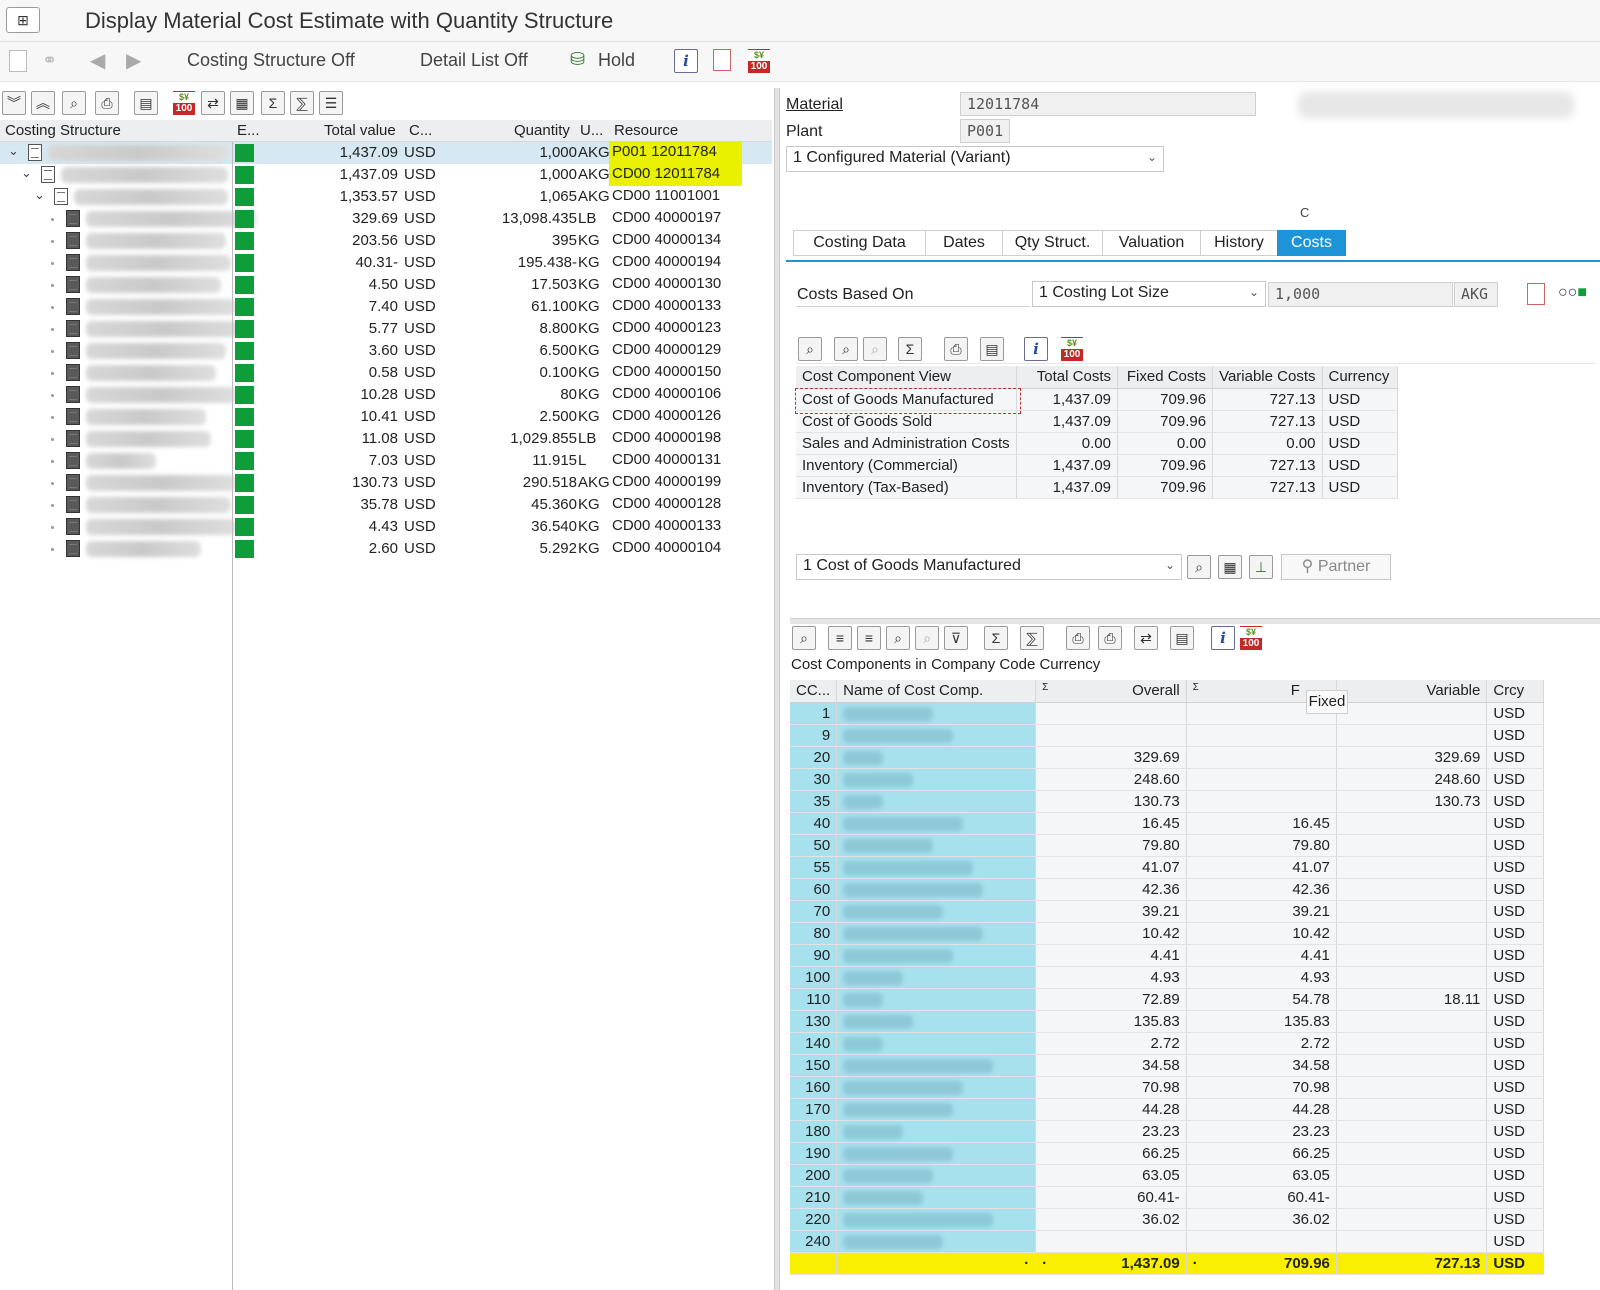 The height and width of the screenshot is (1290, 1600). Describe the element at coordinates (1360, 377) in the screenshot. I see `column-currency: Currency` at that location.